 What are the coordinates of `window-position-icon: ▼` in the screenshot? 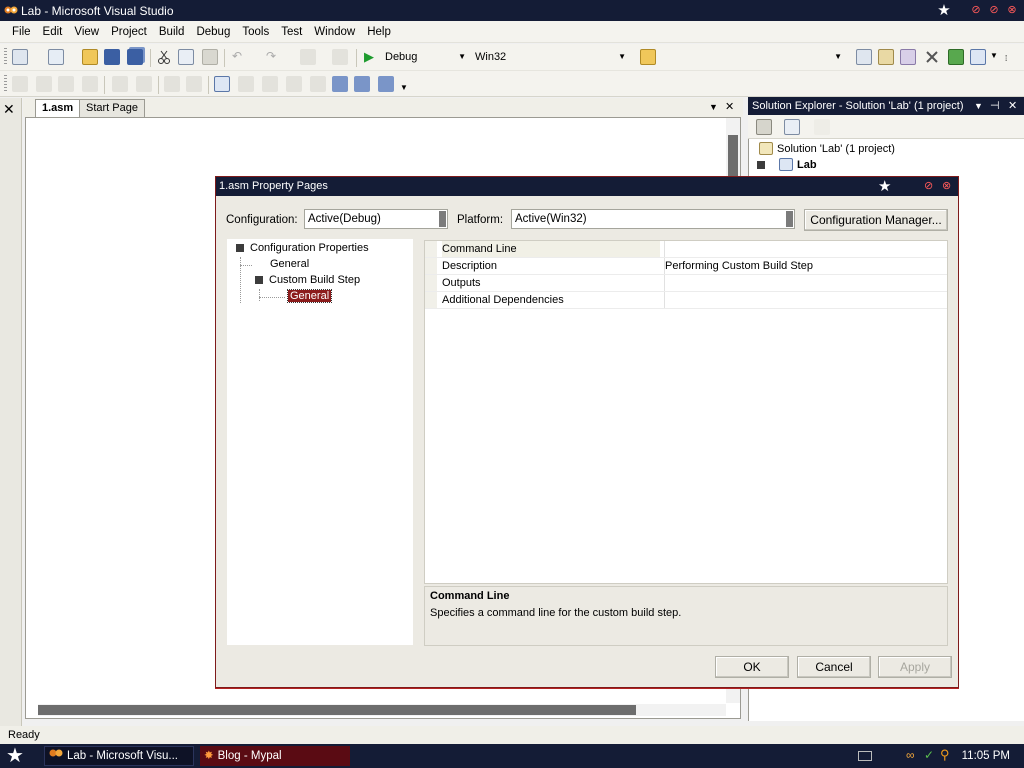 It's located at (978, 106).